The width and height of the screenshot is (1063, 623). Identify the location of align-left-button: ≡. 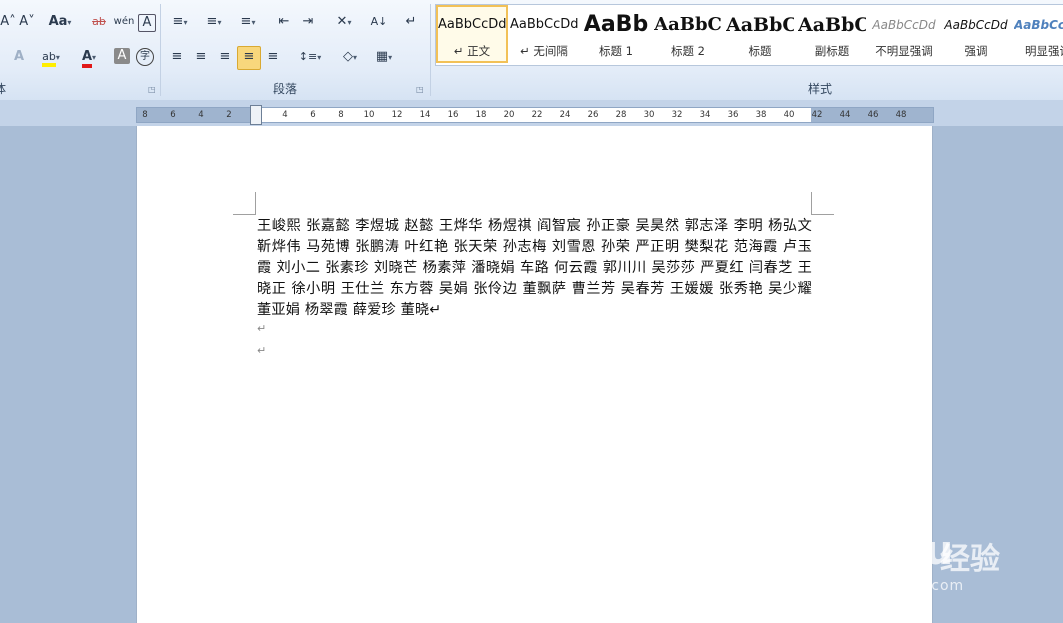
(177, 57).